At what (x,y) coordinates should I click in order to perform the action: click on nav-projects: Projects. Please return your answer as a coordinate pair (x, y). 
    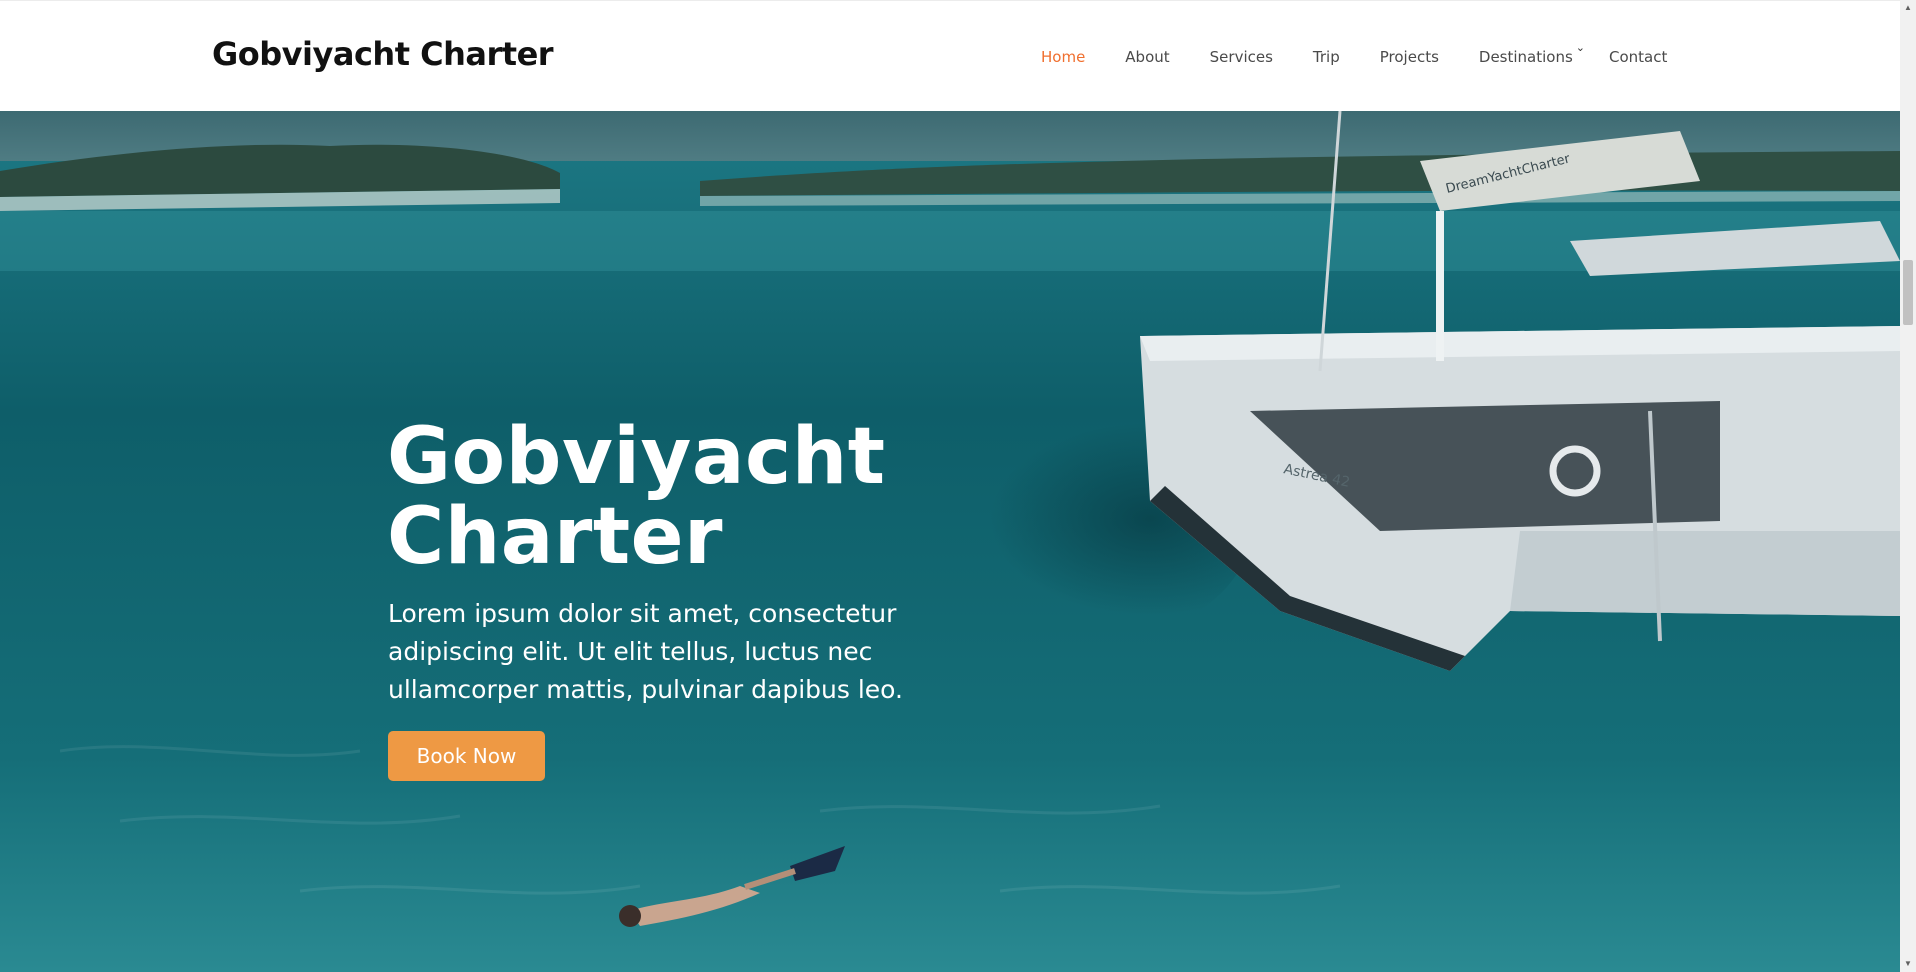
    Looking at the image, I should click on (1409, 57).